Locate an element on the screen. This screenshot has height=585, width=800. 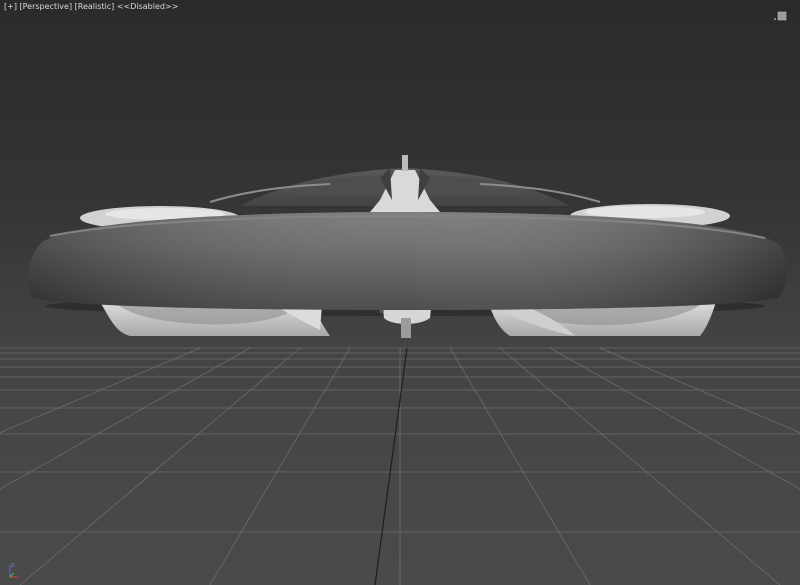
viewcube-icon is located at coordinates (780, 17).